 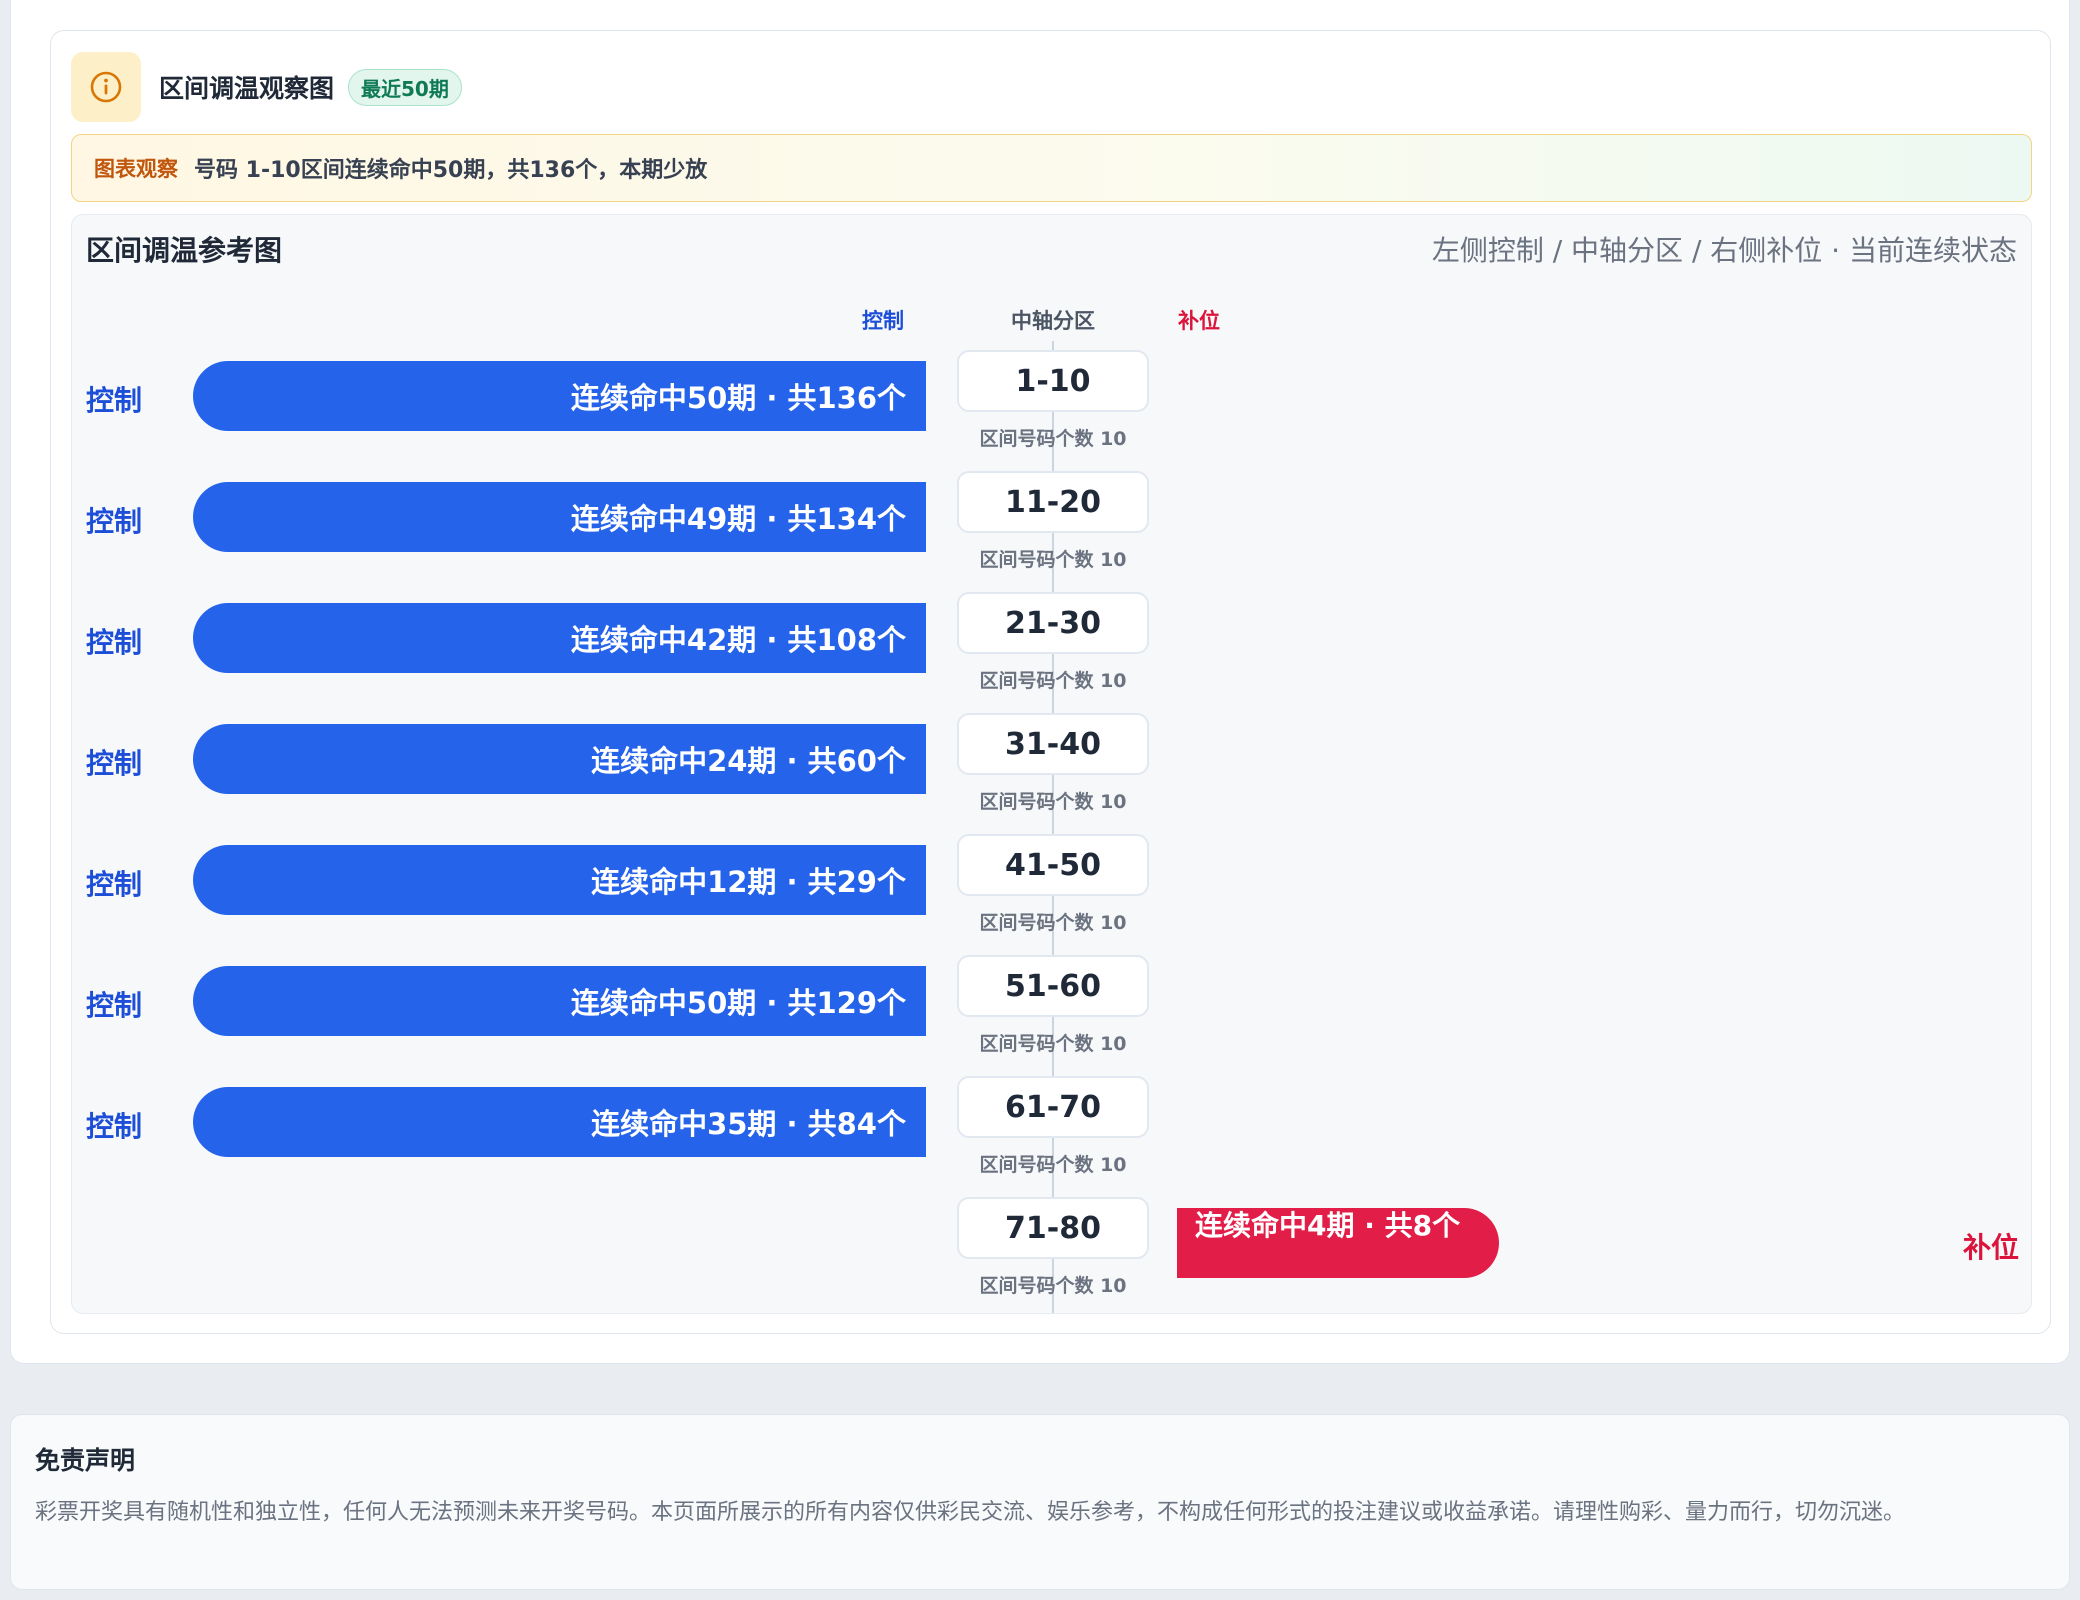 I want to click on chart-row: 控制 连续命中12期 · 共29个 41-50 区间号码个数 10, so click(x=1051, y=890).